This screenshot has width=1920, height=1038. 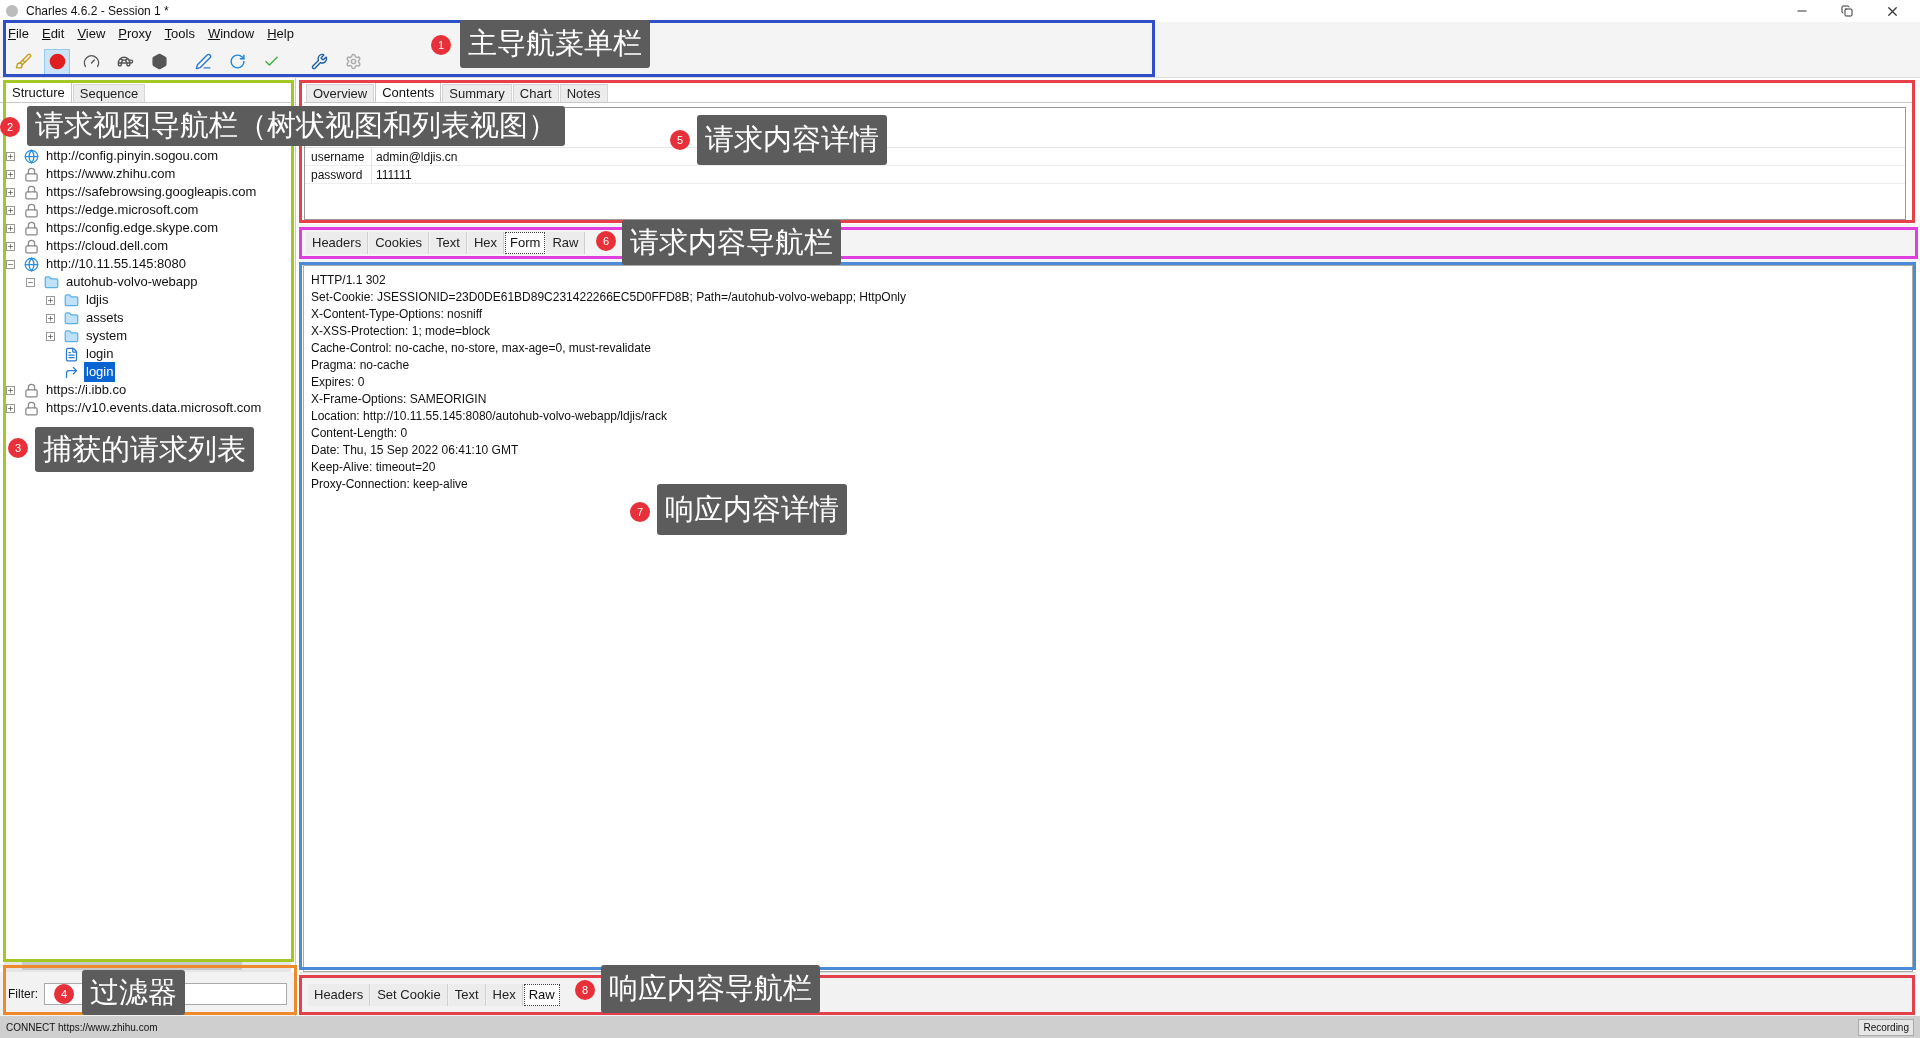 What do you see at coordinates (399, 399) in the screenshot?
I see `header-line: X-Frame-Options: SAMEORIGIN` at bounding box center [399, 399].